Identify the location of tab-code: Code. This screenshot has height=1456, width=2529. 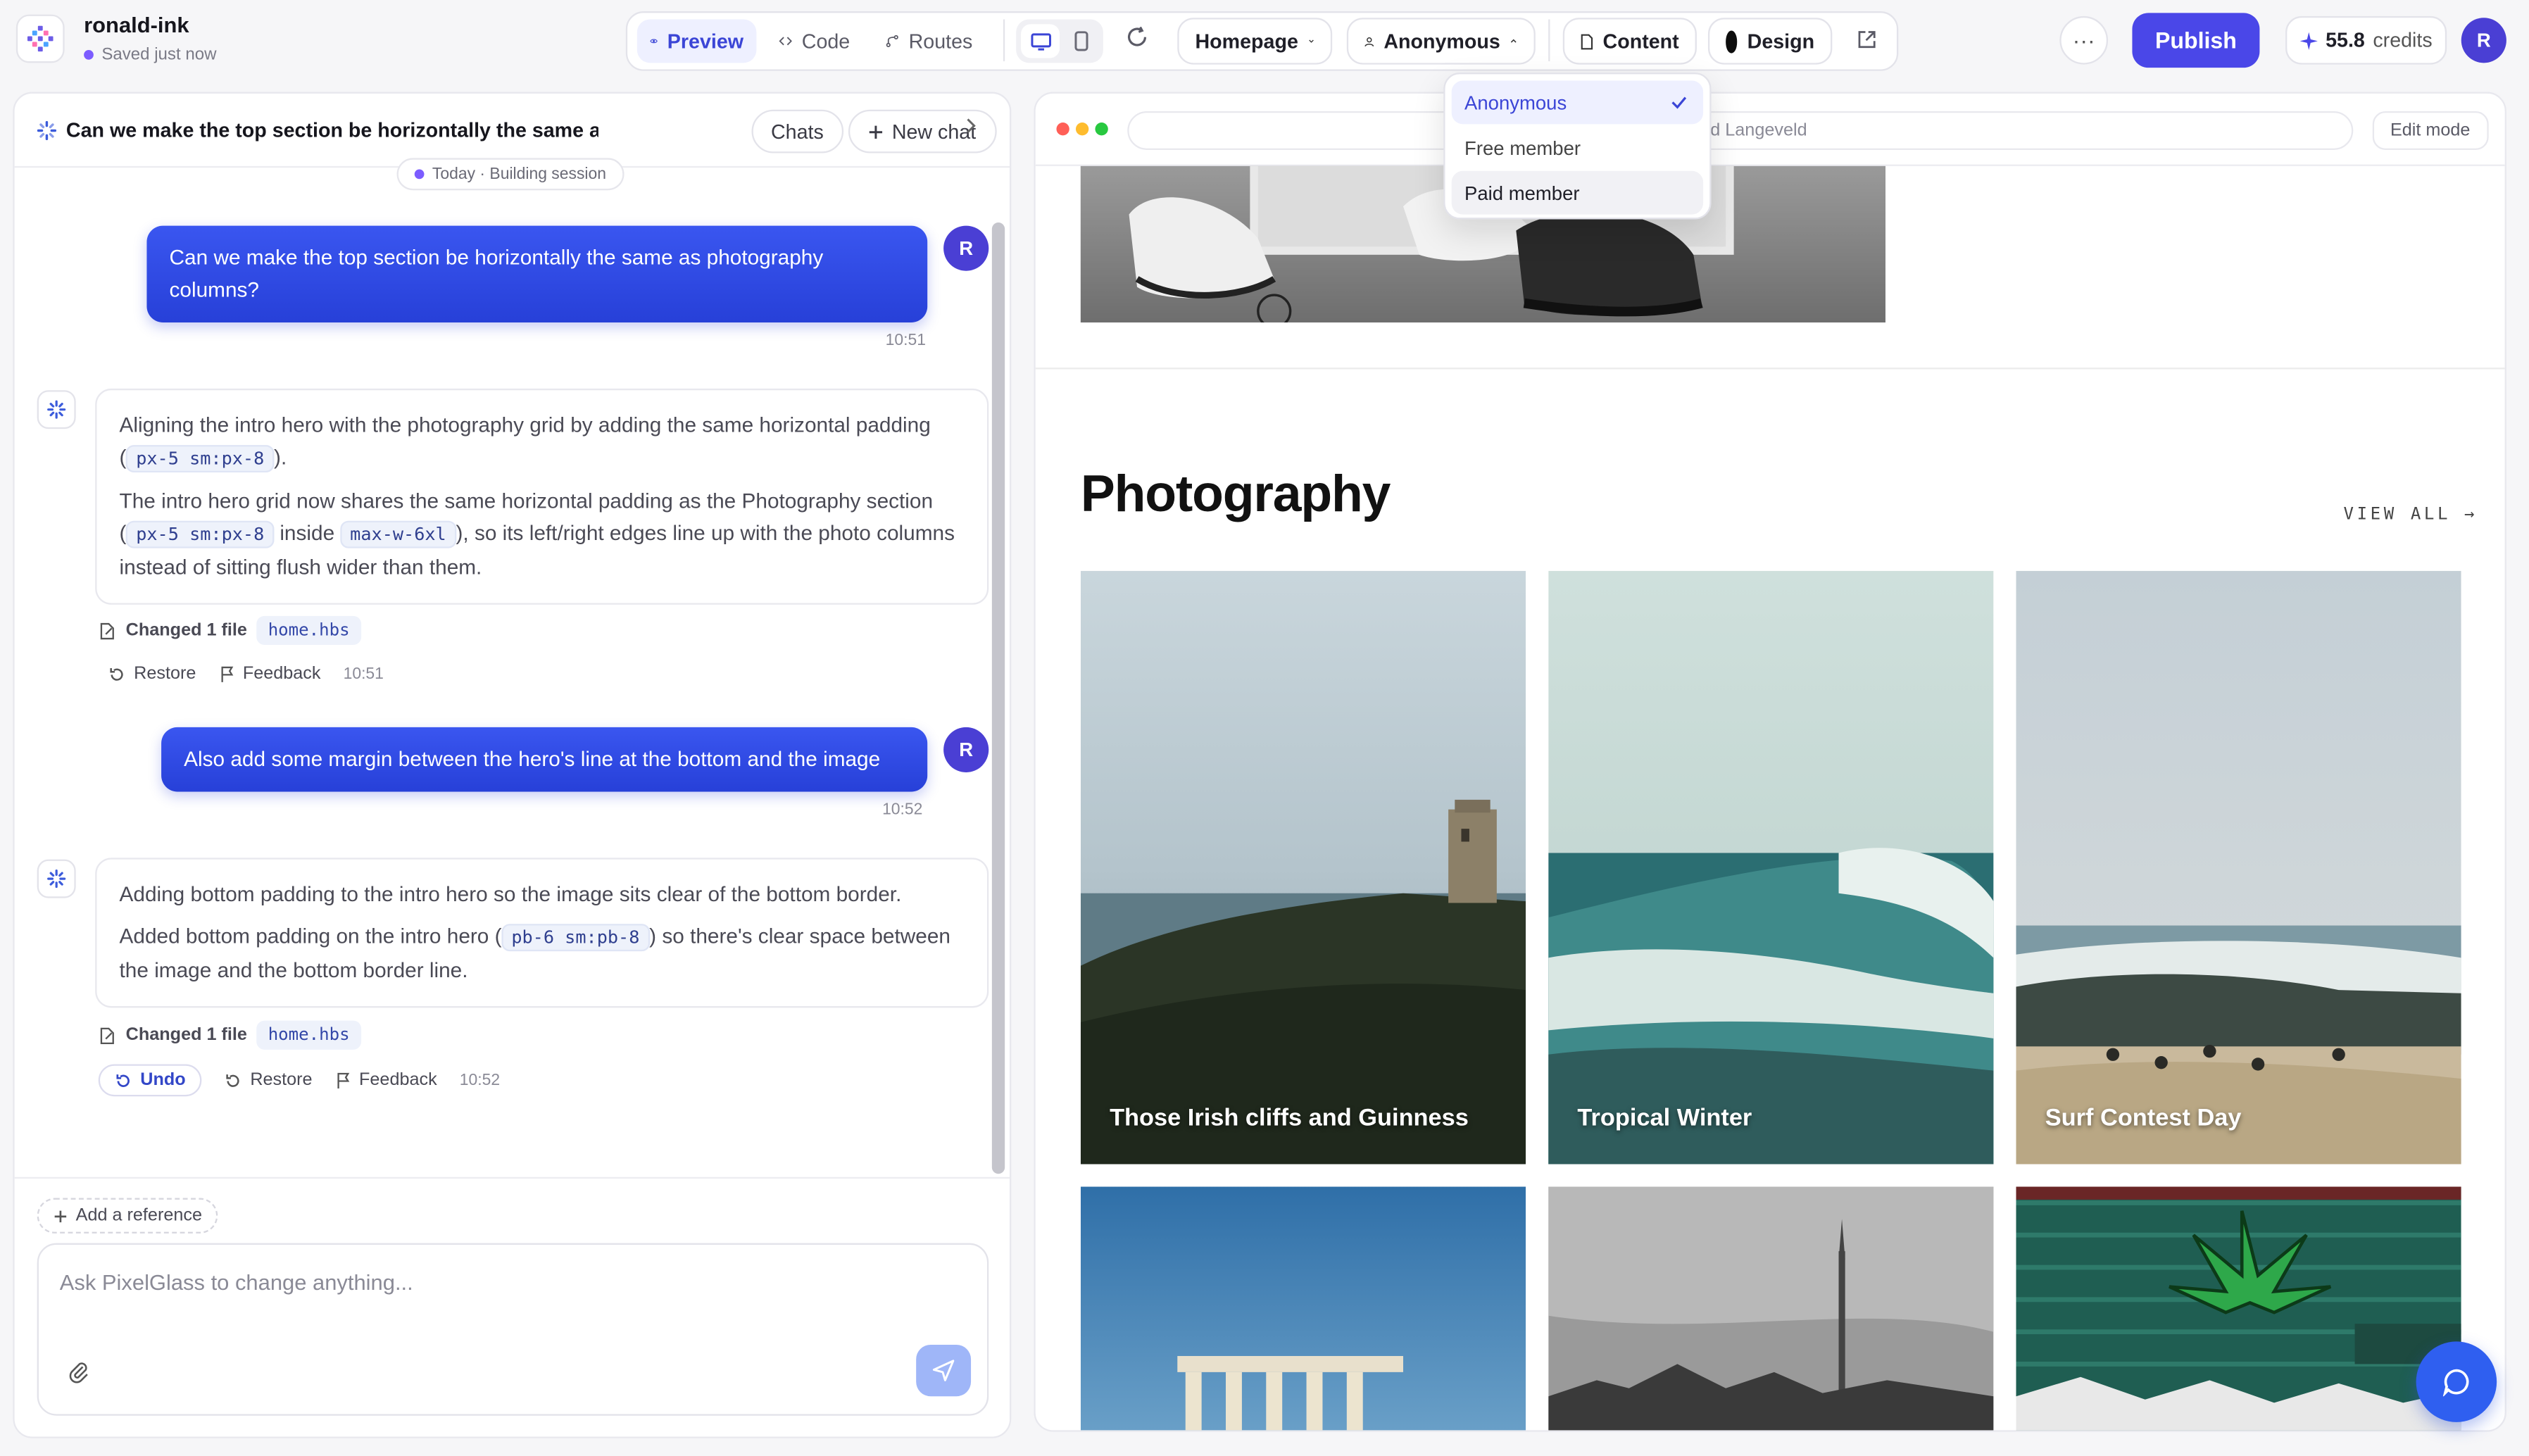
(814, 41).